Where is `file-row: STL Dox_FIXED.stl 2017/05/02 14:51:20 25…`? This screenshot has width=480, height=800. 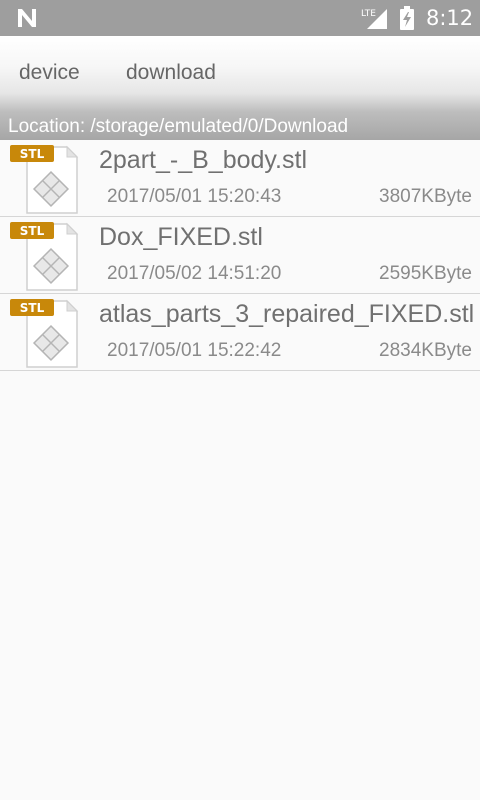
file-row: STL Dox_FIXED.stl 2017/05/02 14:51:20 25… is located at coordinates (240, 255).